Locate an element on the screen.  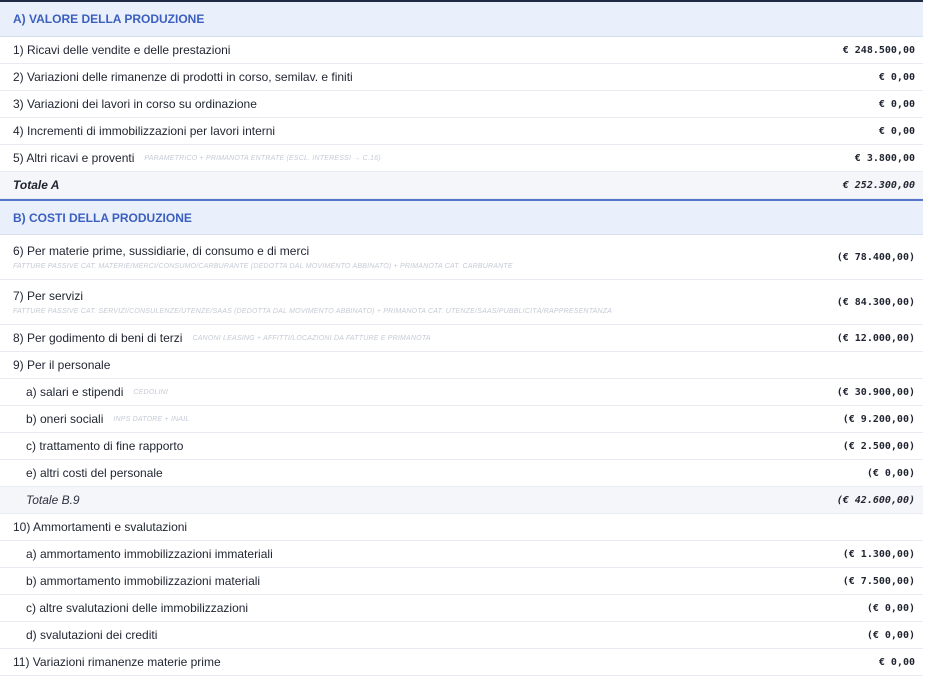
table-row: d) svalutazioni dei crediti (€ 0,00) is located at coordinates (461, 635).